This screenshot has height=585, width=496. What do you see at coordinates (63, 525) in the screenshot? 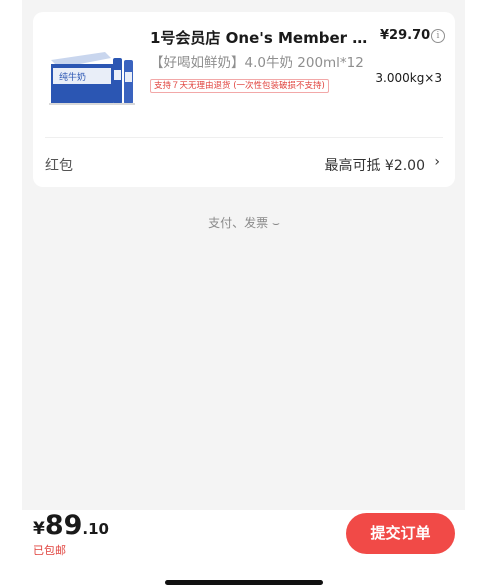
I see `total-integer: 89` at bounding box center [63, 525].